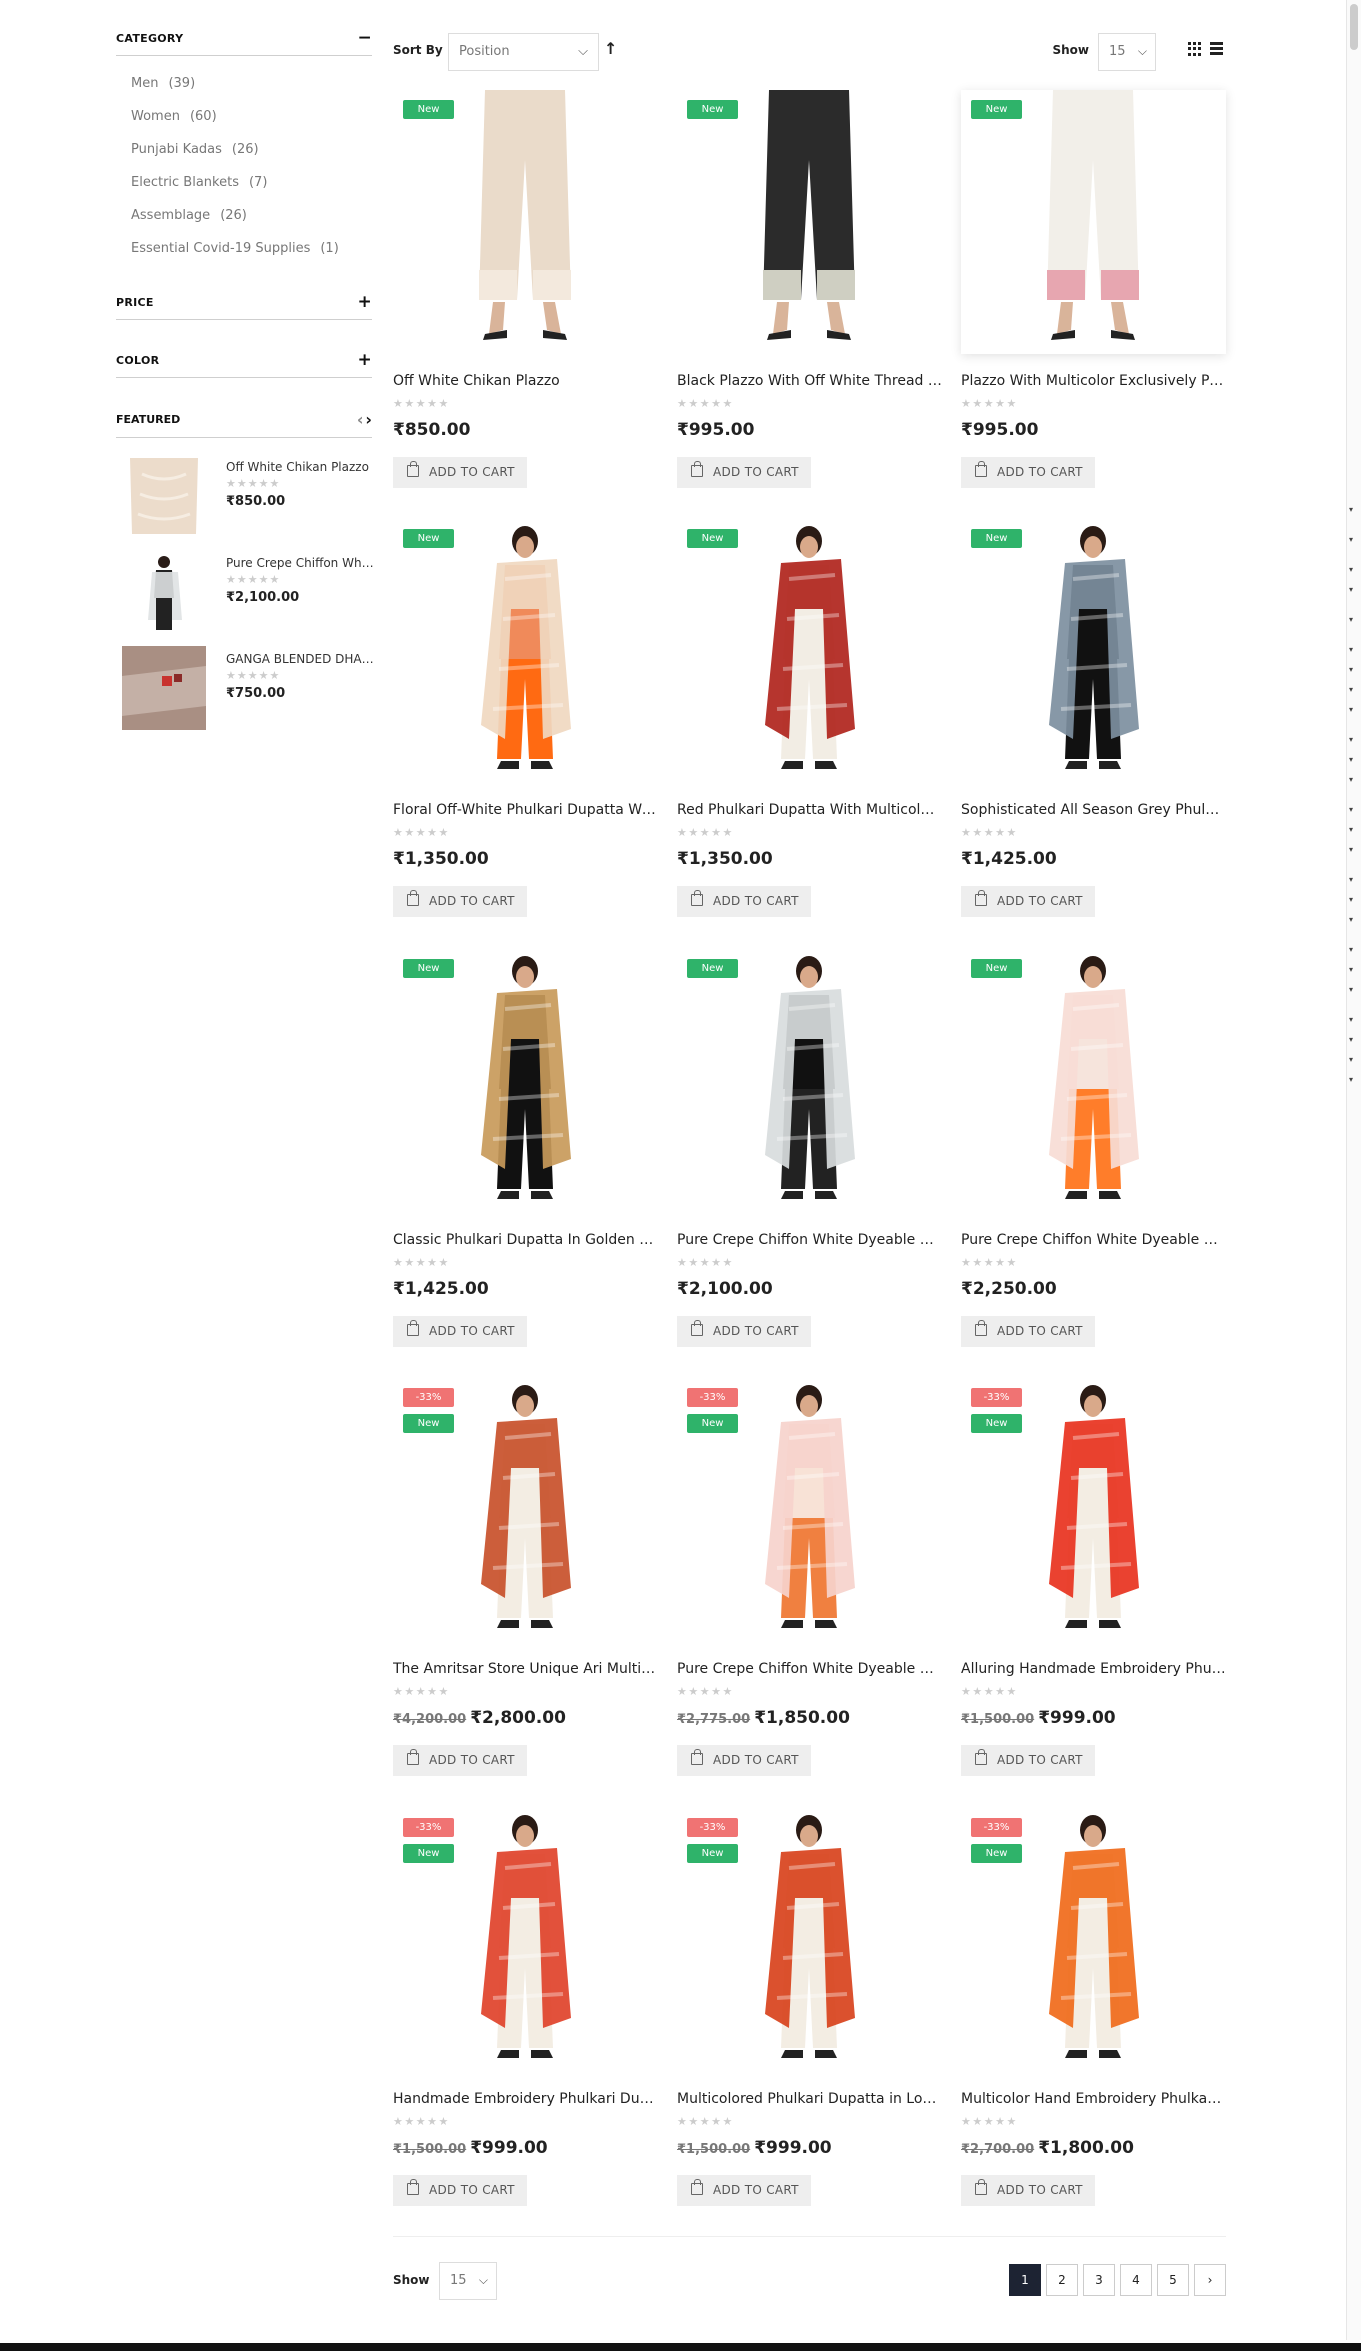  What do you see at coordinates (364, 360) in the screenshot?
I see `expand-icon: +` at bounding box center [364, 360].